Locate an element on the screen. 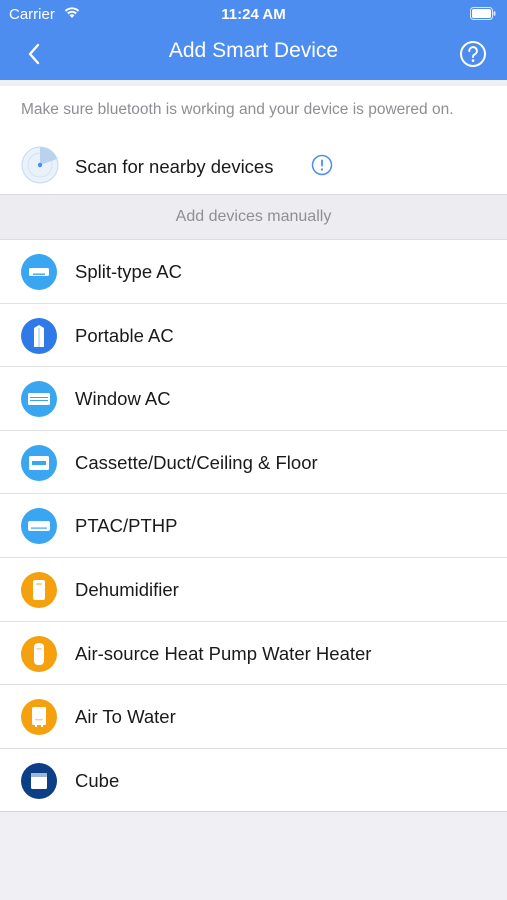 This screenshot has height=900, width=507. device-row-air-to-water: Air To Water is located at coordinates (253, 717).